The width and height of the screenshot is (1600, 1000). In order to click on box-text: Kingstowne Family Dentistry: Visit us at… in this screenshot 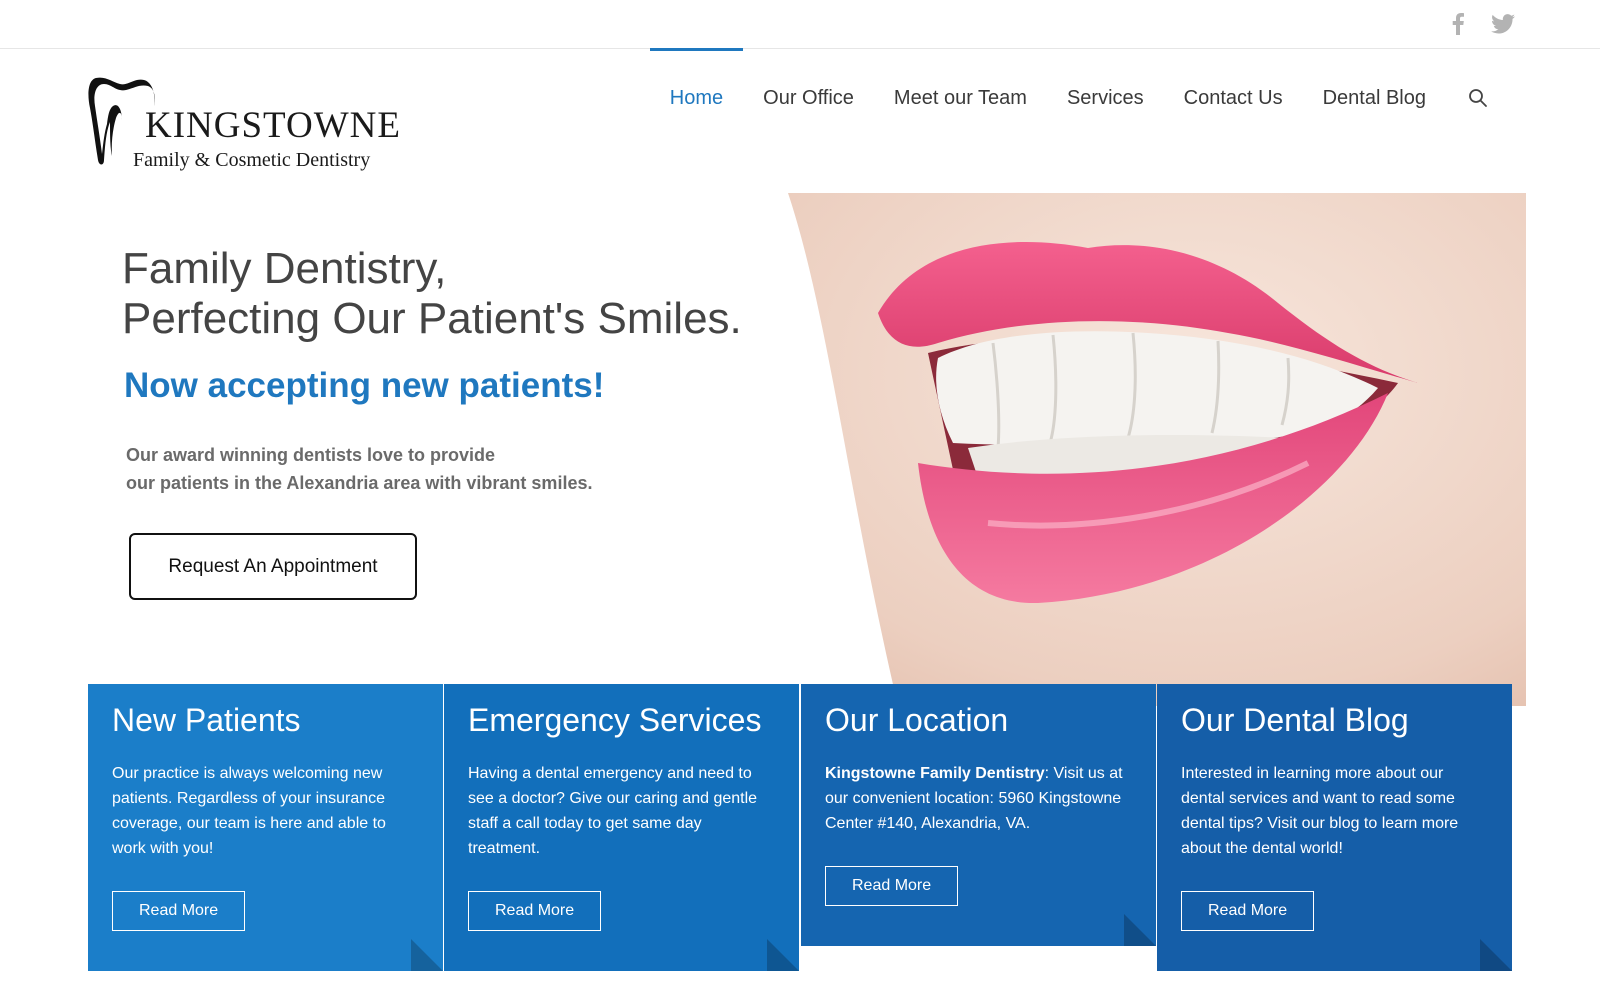, I will do `click(978, 798)`.